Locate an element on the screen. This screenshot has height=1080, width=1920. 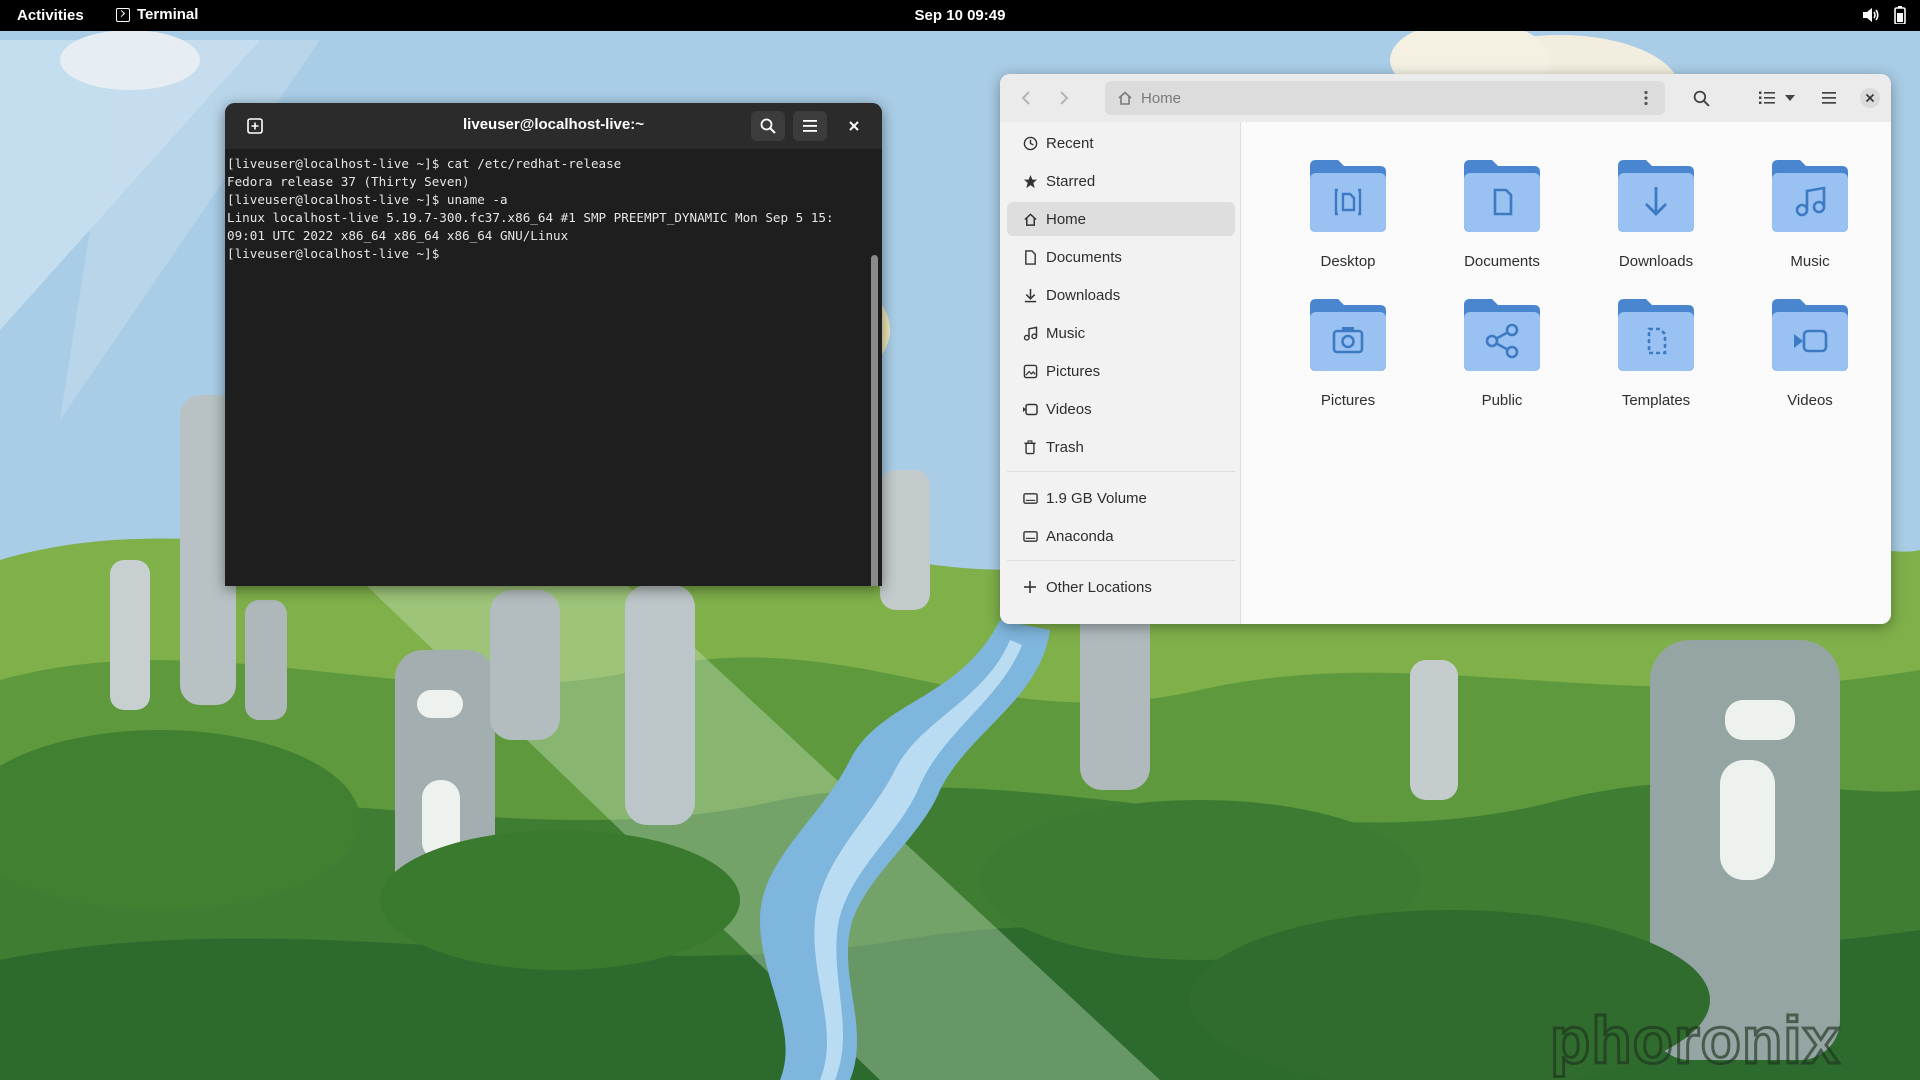
search-icon is located at coordinates (1701, 98).